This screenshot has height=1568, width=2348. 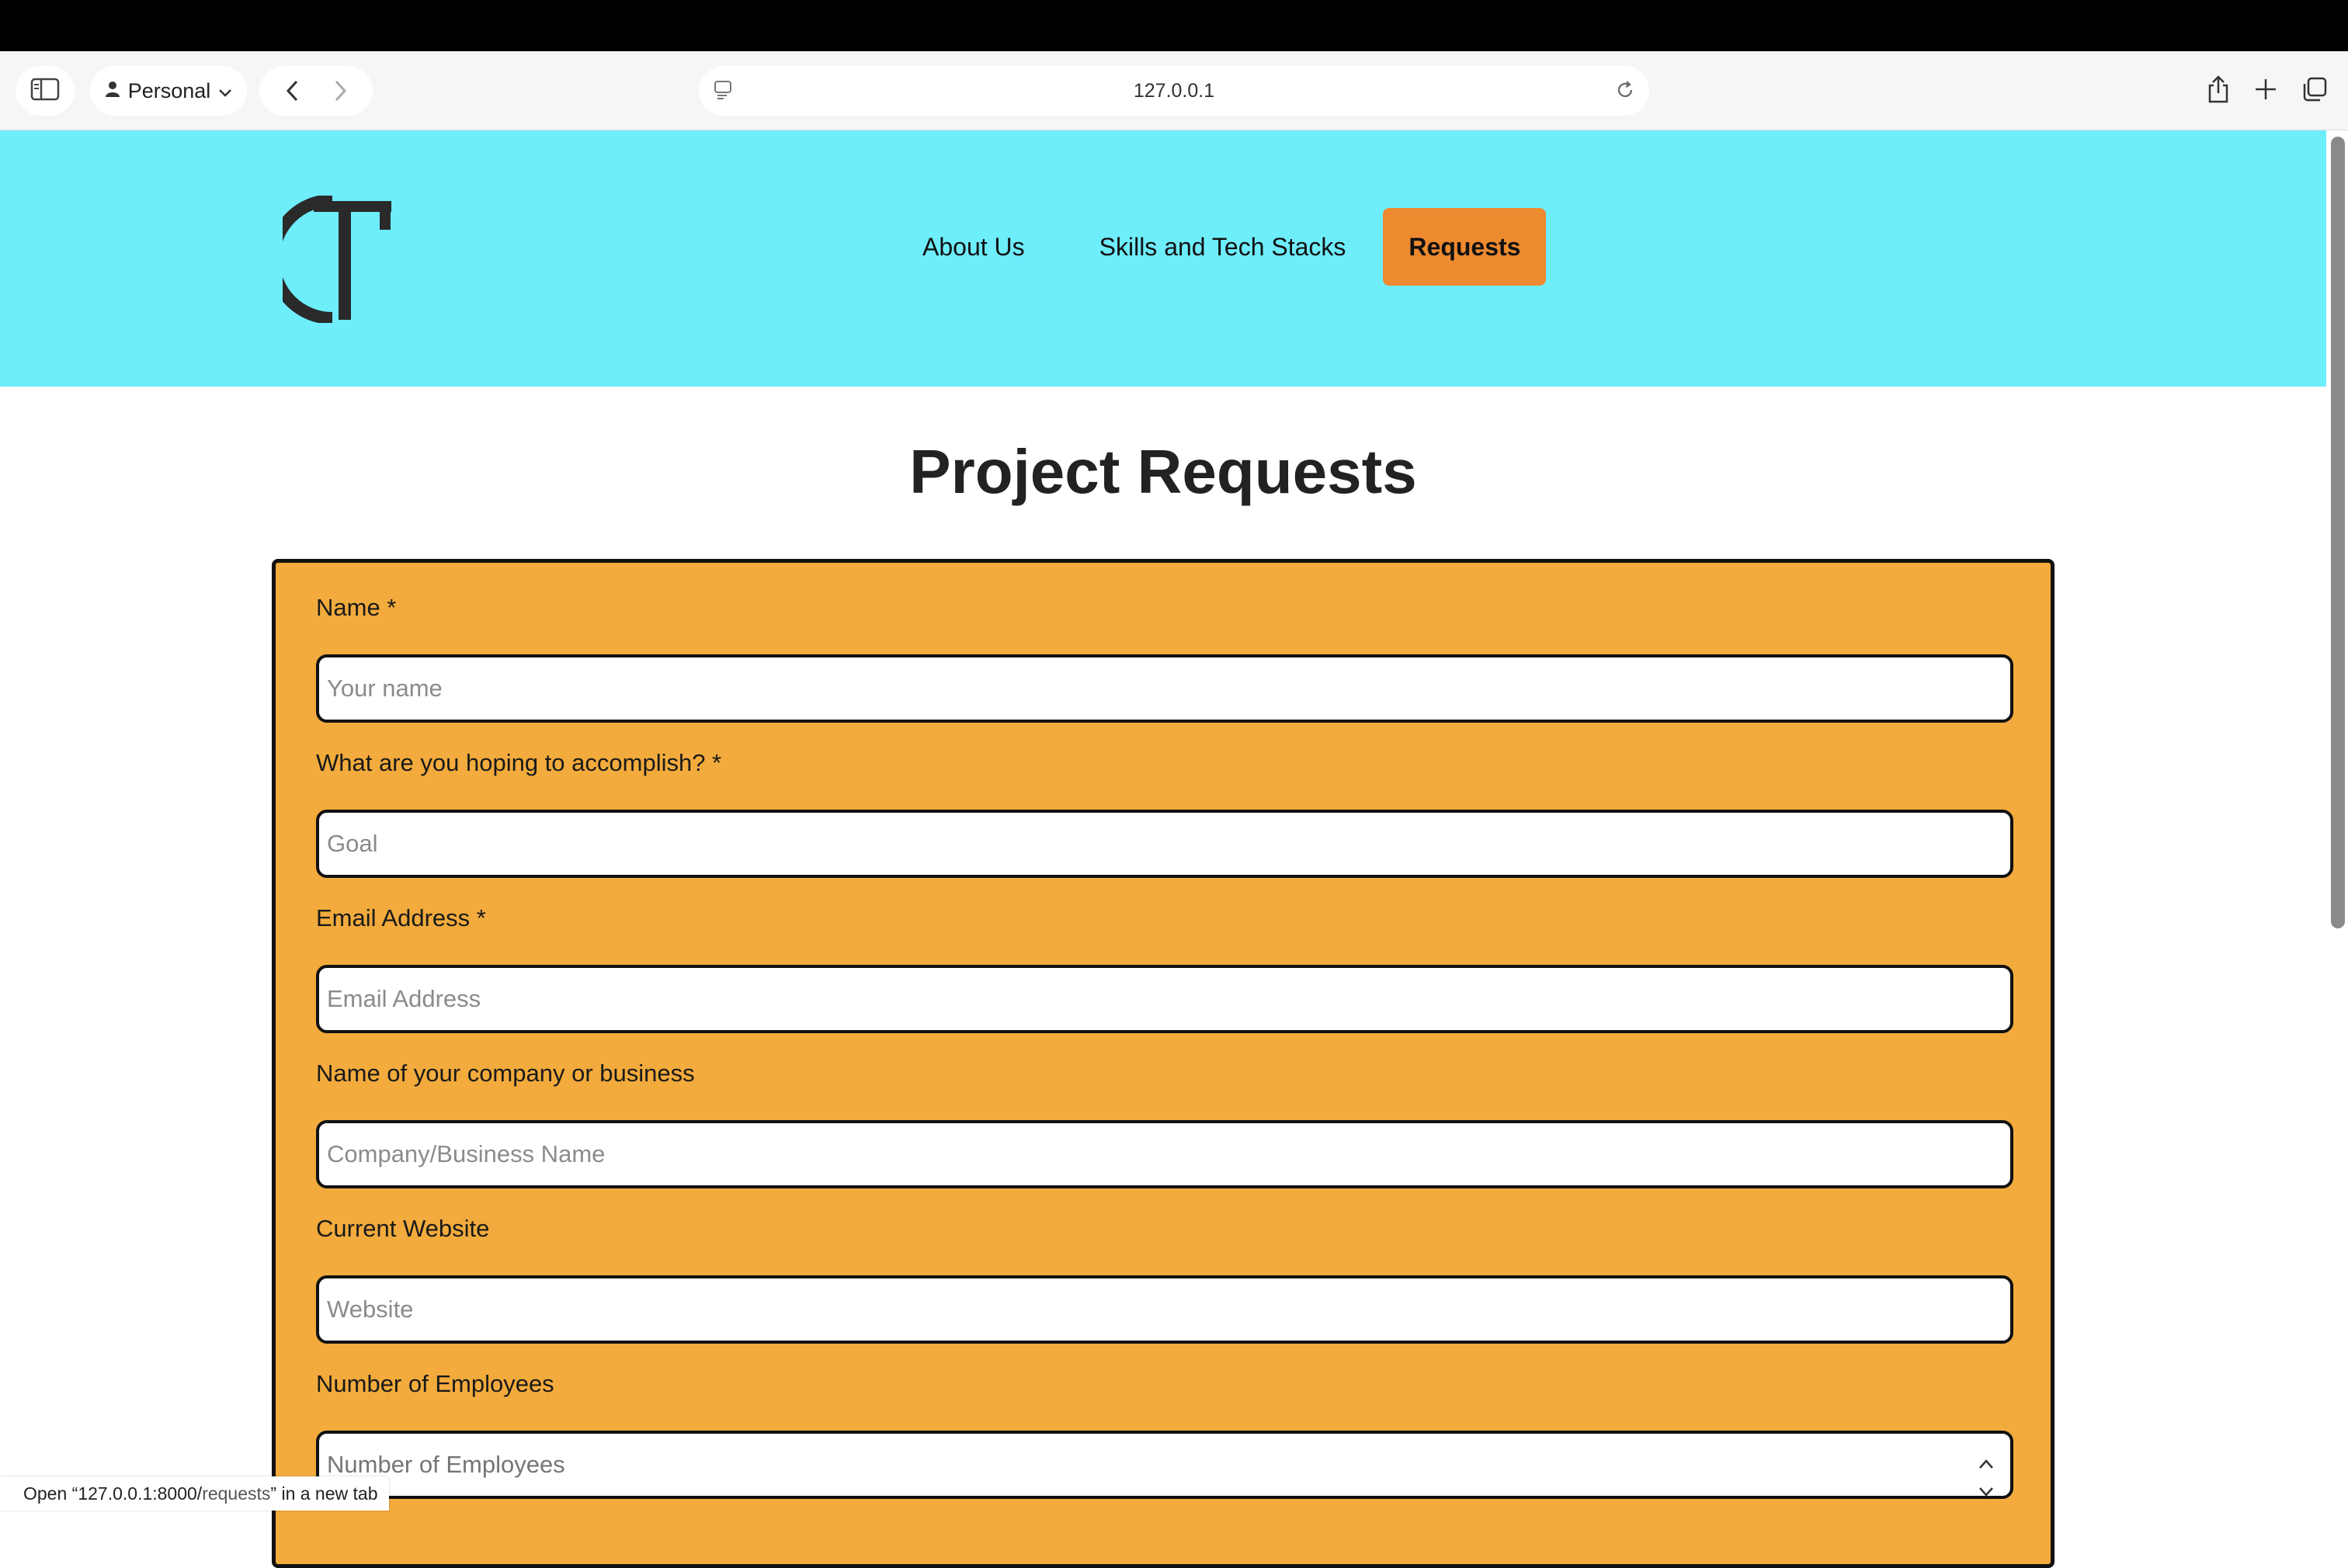 What do you see at coordinates (505, 1073) in the screenshot?
I see `company-label: Name of your company or business` at bounding box center [505, 1073].